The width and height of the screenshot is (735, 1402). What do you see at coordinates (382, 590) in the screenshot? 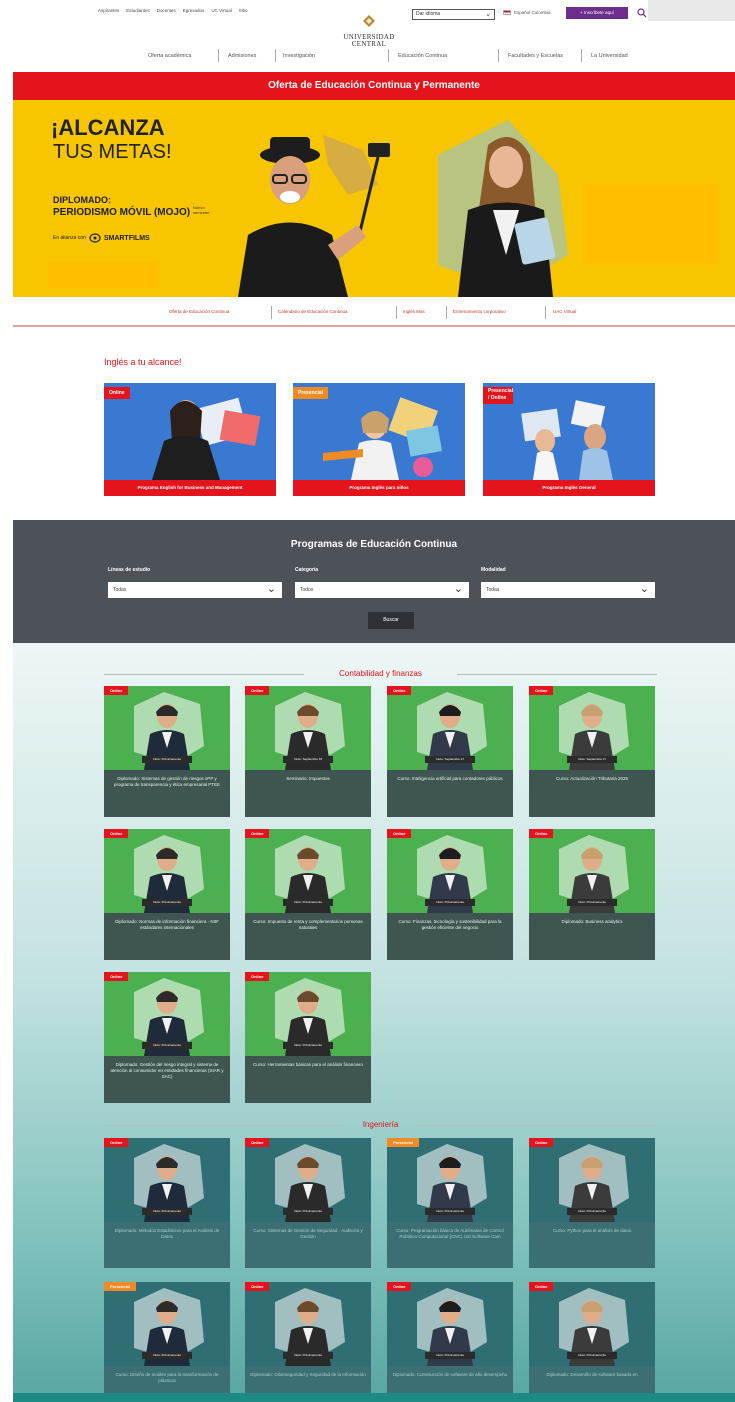
I see `category-select: Todos ⌄` at bounding box center [382, 590].